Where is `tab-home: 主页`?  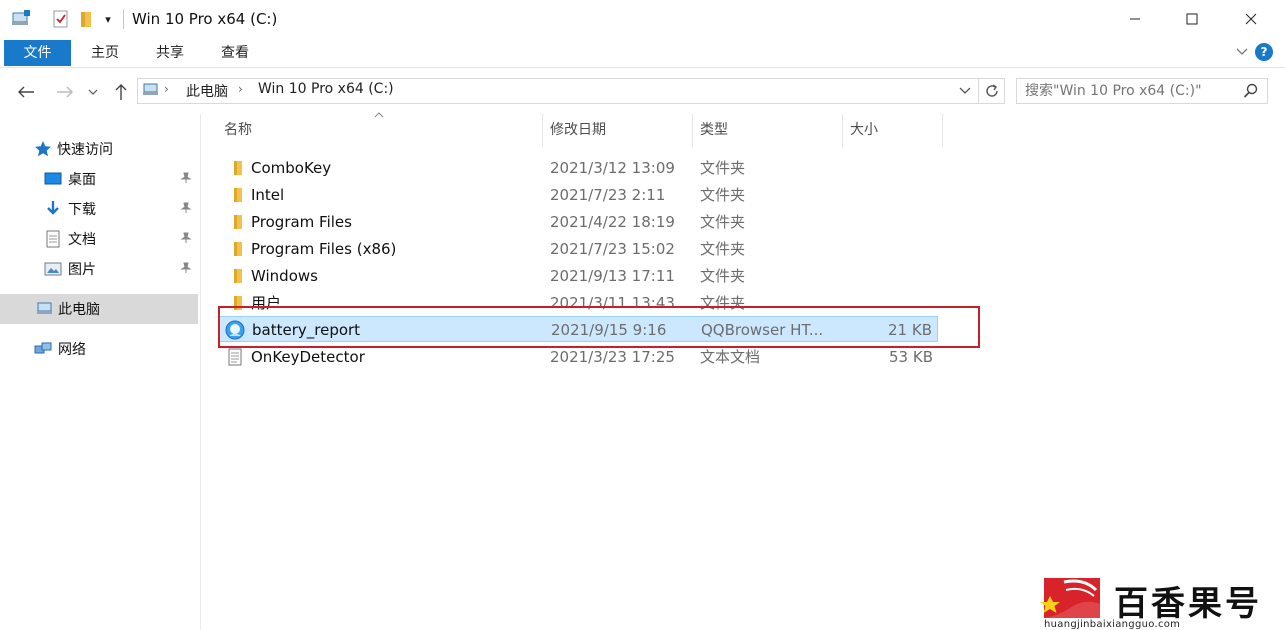 tab-home: 主页 is located at coordinates (105, 53).